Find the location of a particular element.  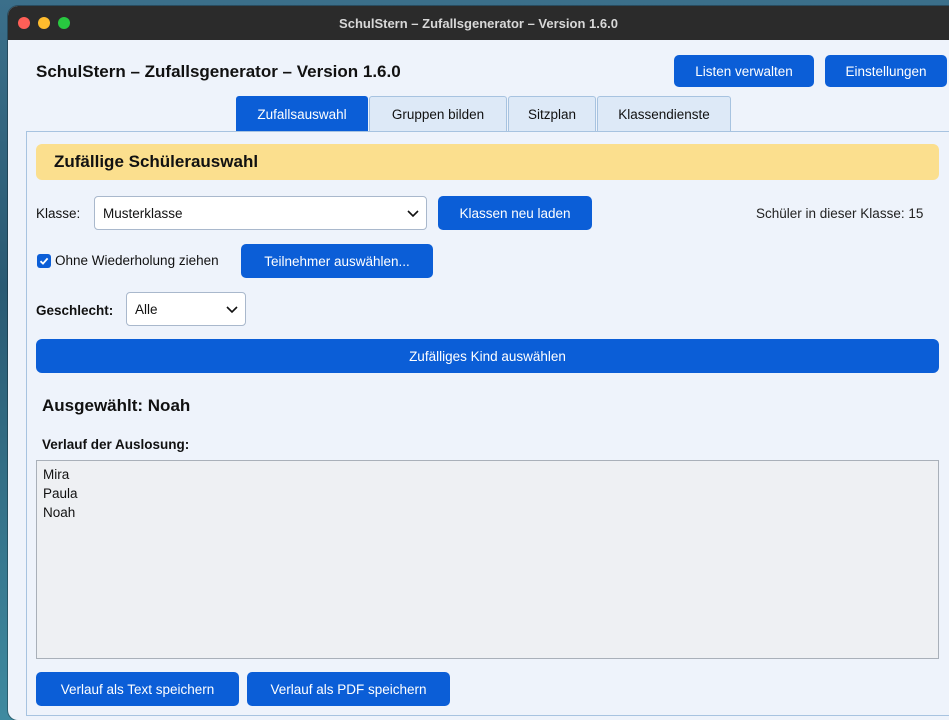

class-select-value: Musterklasse is located at coordinates (143, 213).